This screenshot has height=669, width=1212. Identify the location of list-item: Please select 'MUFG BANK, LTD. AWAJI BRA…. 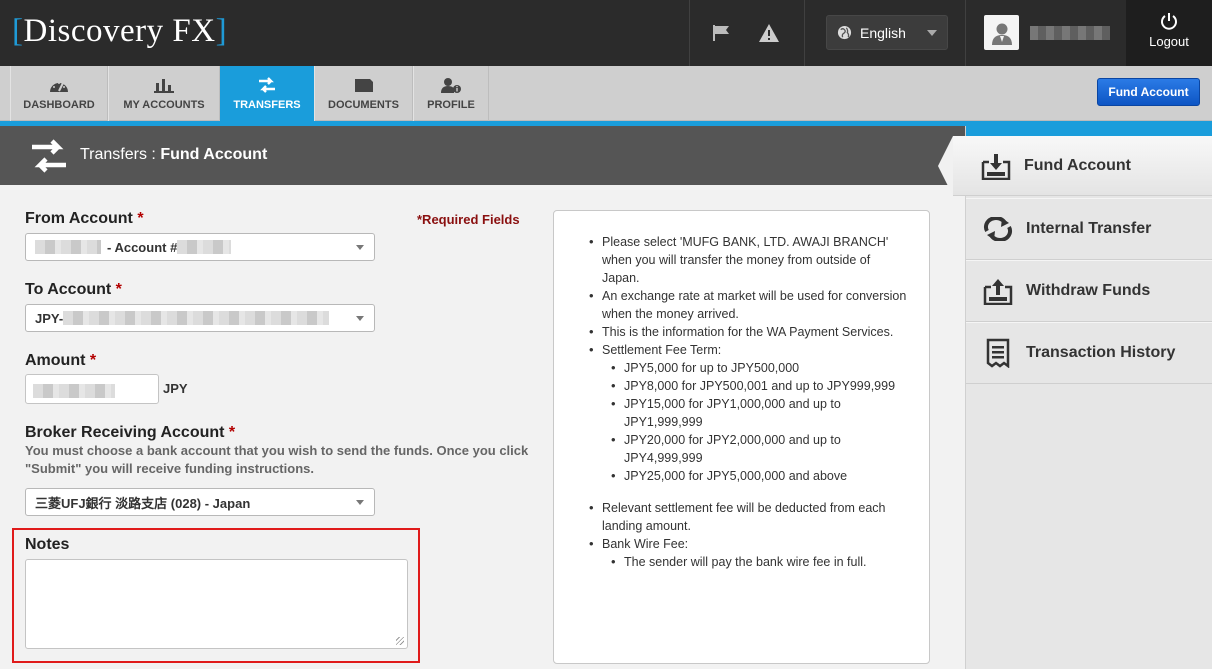
(744, 260).